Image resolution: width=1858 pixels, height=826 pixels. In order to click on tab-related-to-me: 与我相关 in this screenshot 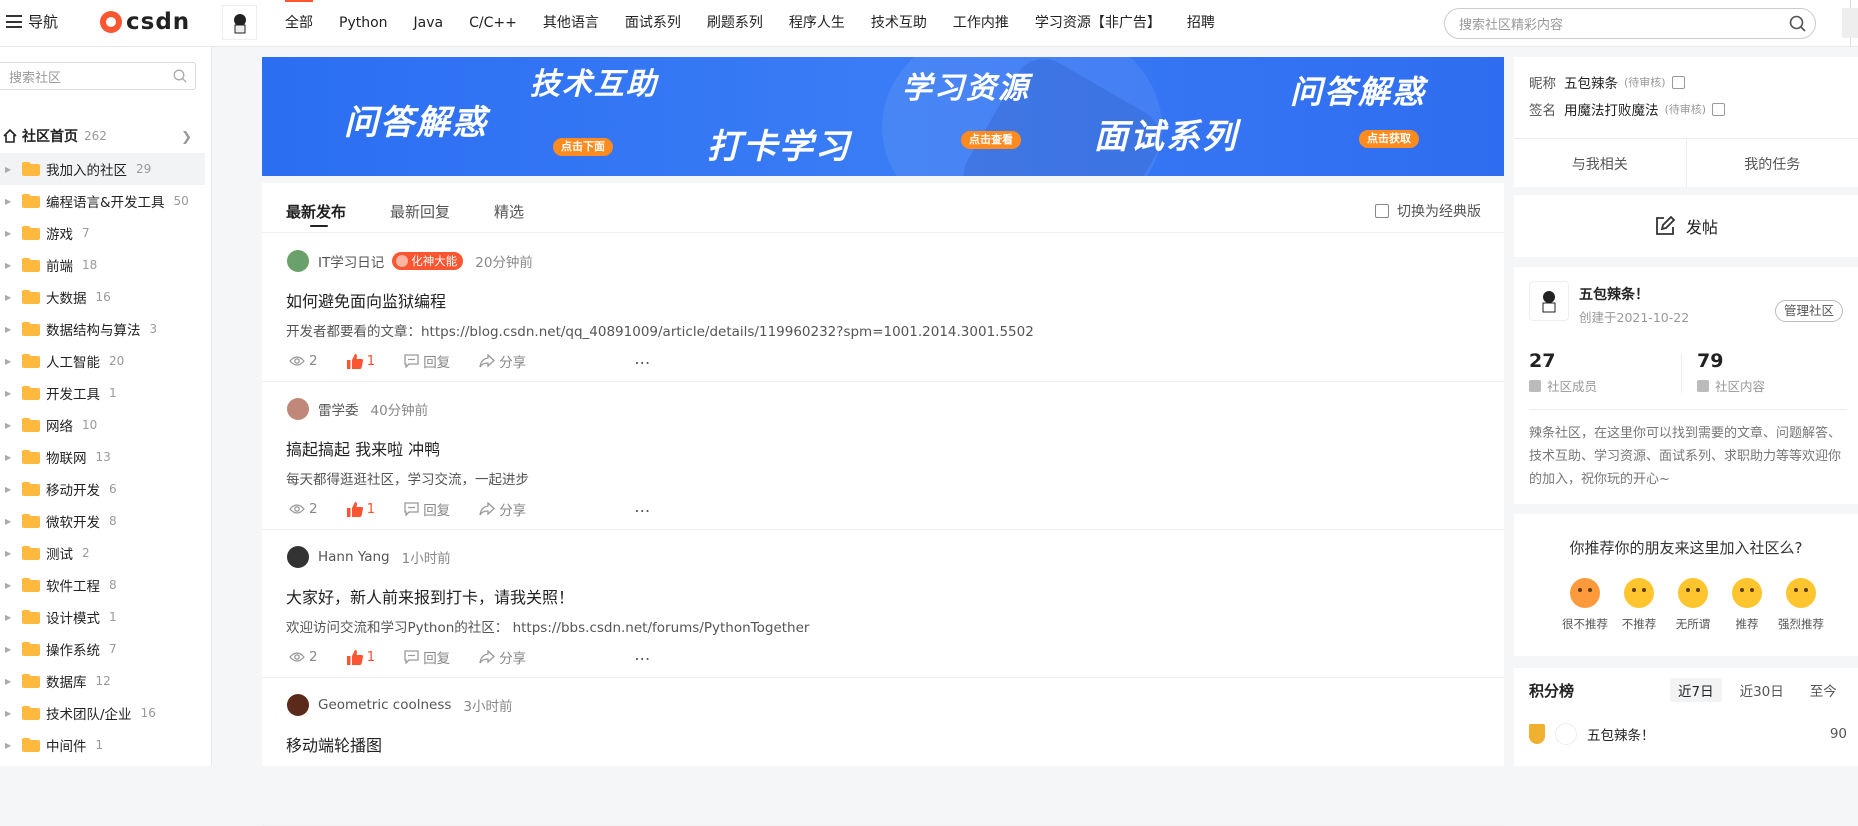, I will do `click(1600, 163)`.